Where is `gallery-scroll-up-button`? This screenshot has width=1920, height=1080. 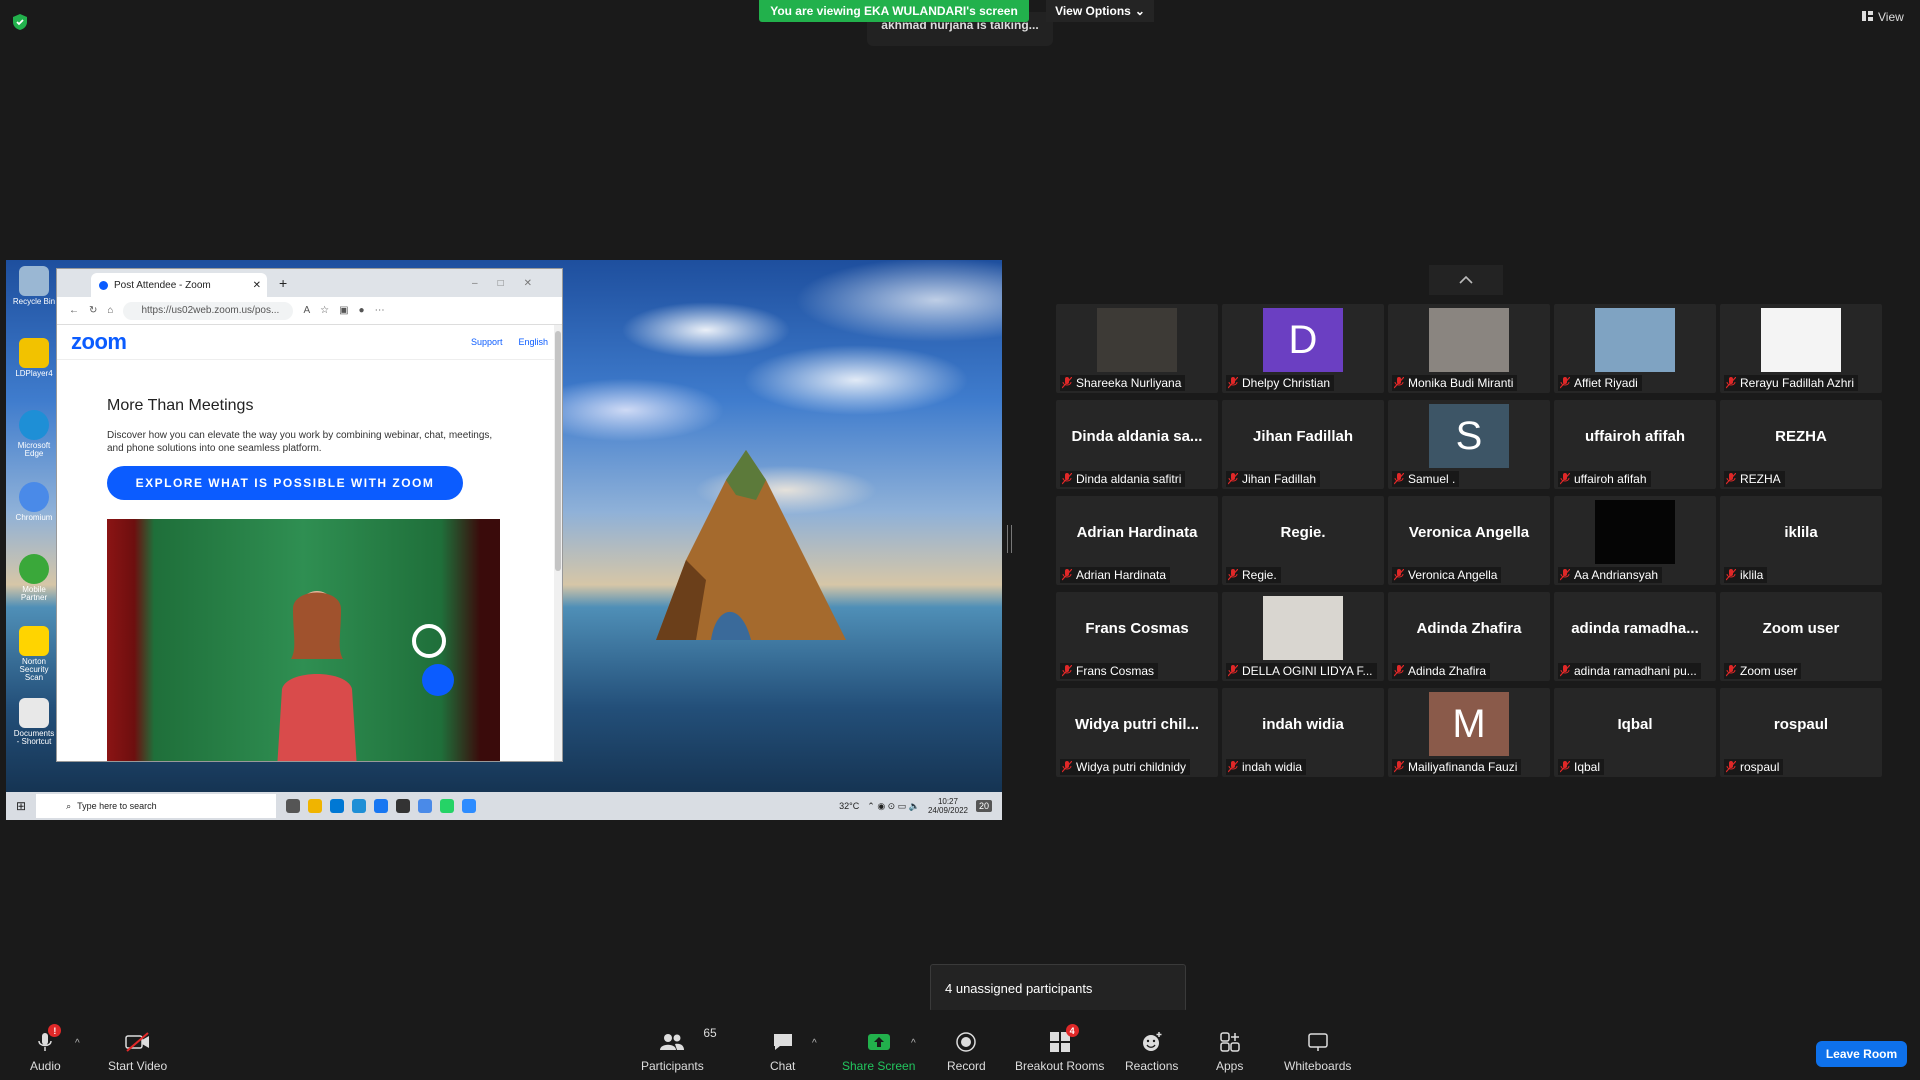 gallery-scroll-up-button is located at coordinates (1466, 280).